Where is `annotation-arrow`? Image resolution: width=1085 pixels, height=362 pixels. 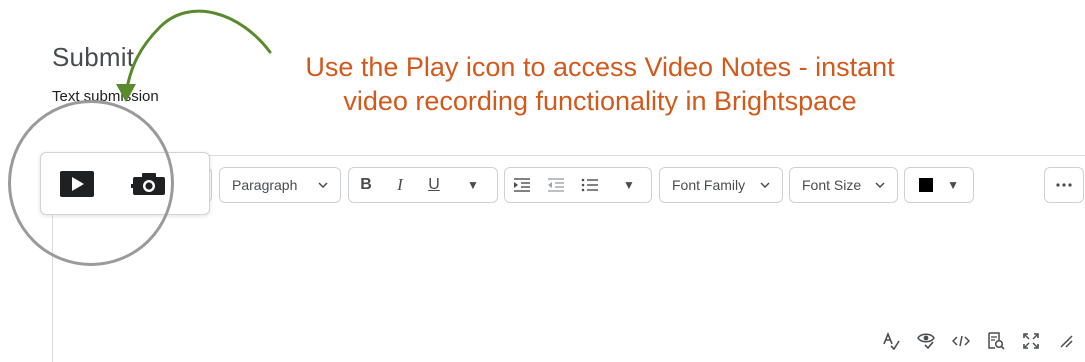
annotation-arrow is located at coordinates (194, 55).